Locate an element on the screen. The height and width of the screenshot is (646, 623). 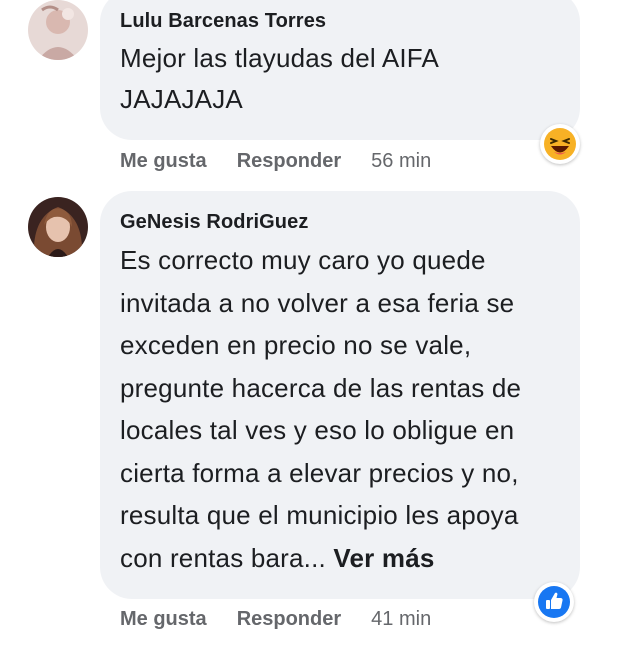
comment-text-line: resulta que el municipio les apoya is located at coordinates (319, 515).